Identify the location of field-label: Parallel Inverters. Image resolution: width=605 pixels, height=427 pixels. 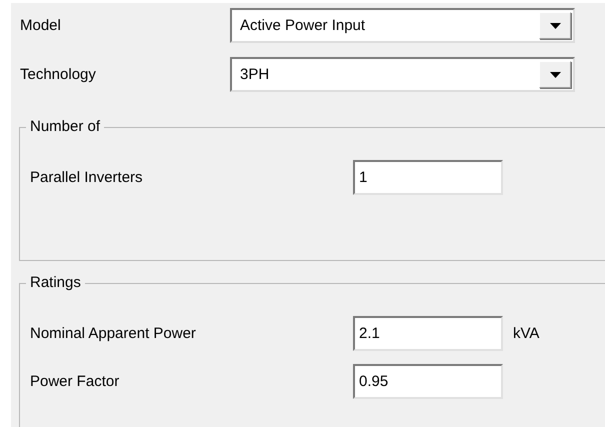
(86, 177).